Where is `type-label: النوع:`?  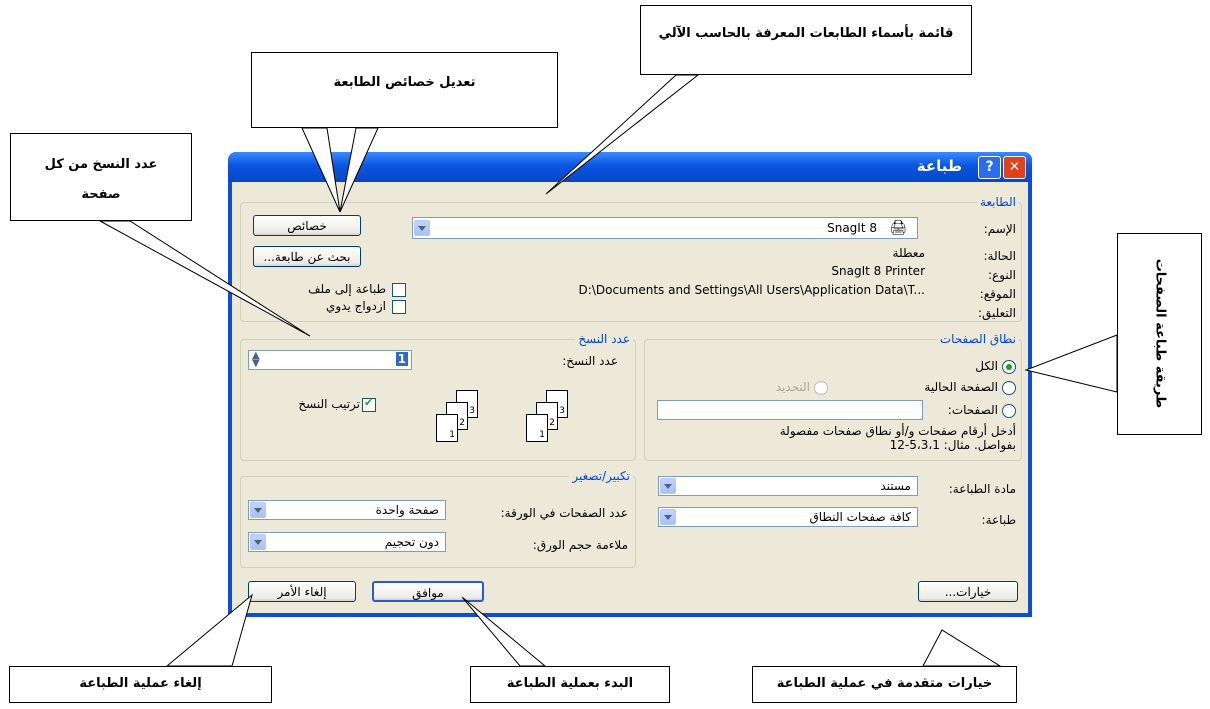
type-label: النوع: is located at coordinates (1001, 275).